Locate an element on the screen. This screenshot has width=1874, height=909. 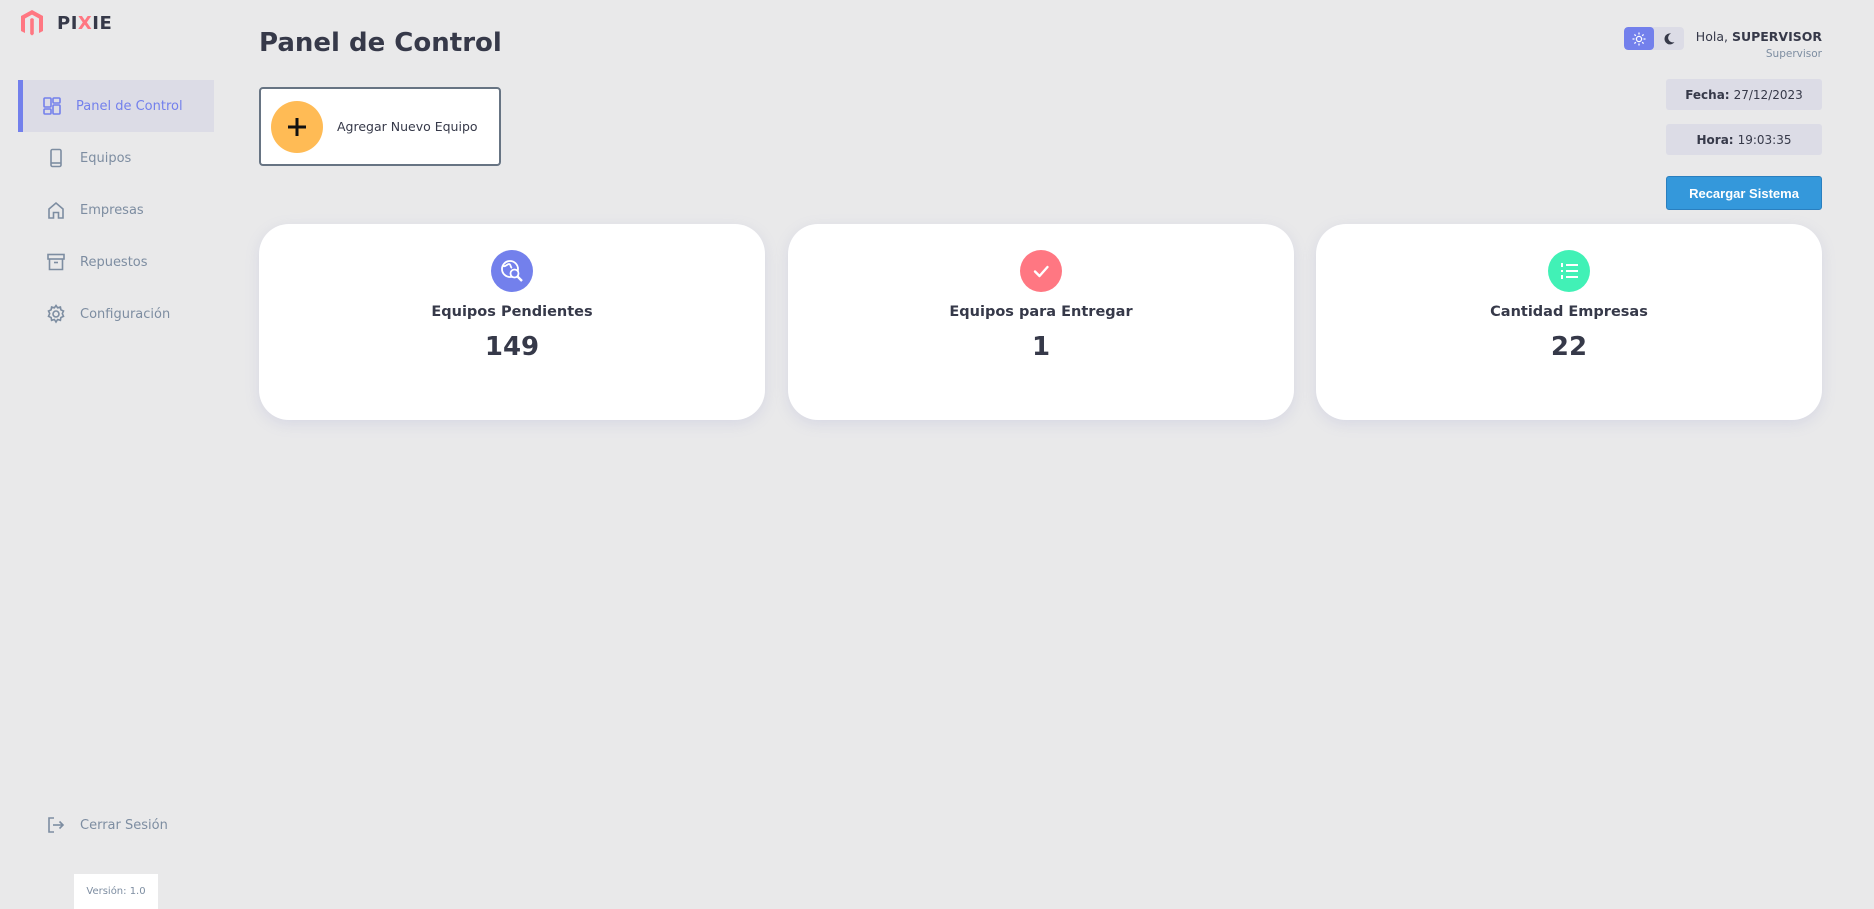
reload-system-button: Recargar Sistema is located at coordinates (1744, 193).